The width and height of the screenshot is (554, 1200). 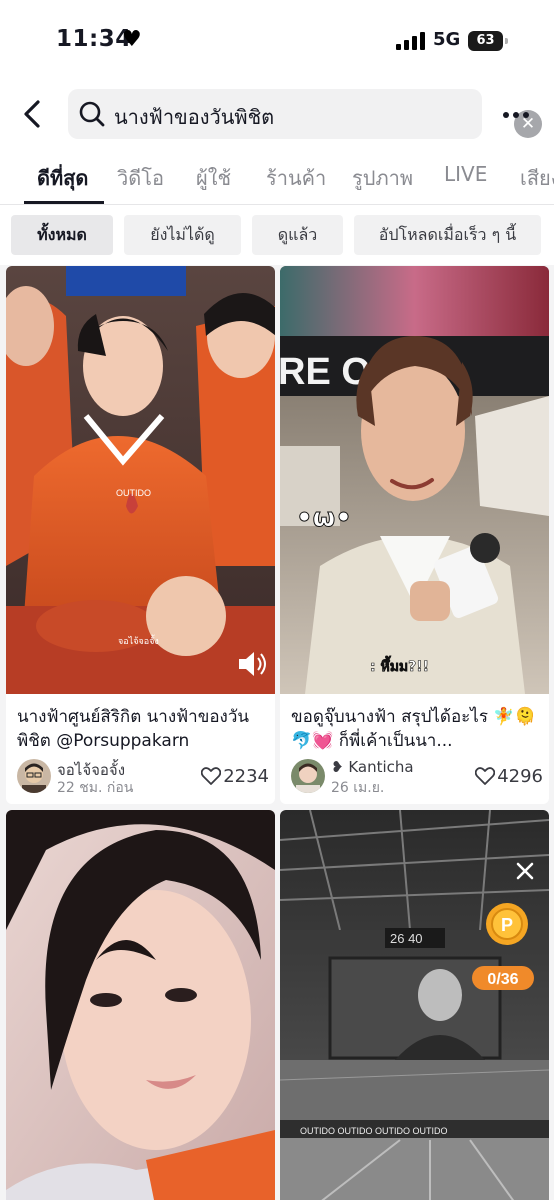 I want to click on battery-icon: 63, so click(x=488, y=41).